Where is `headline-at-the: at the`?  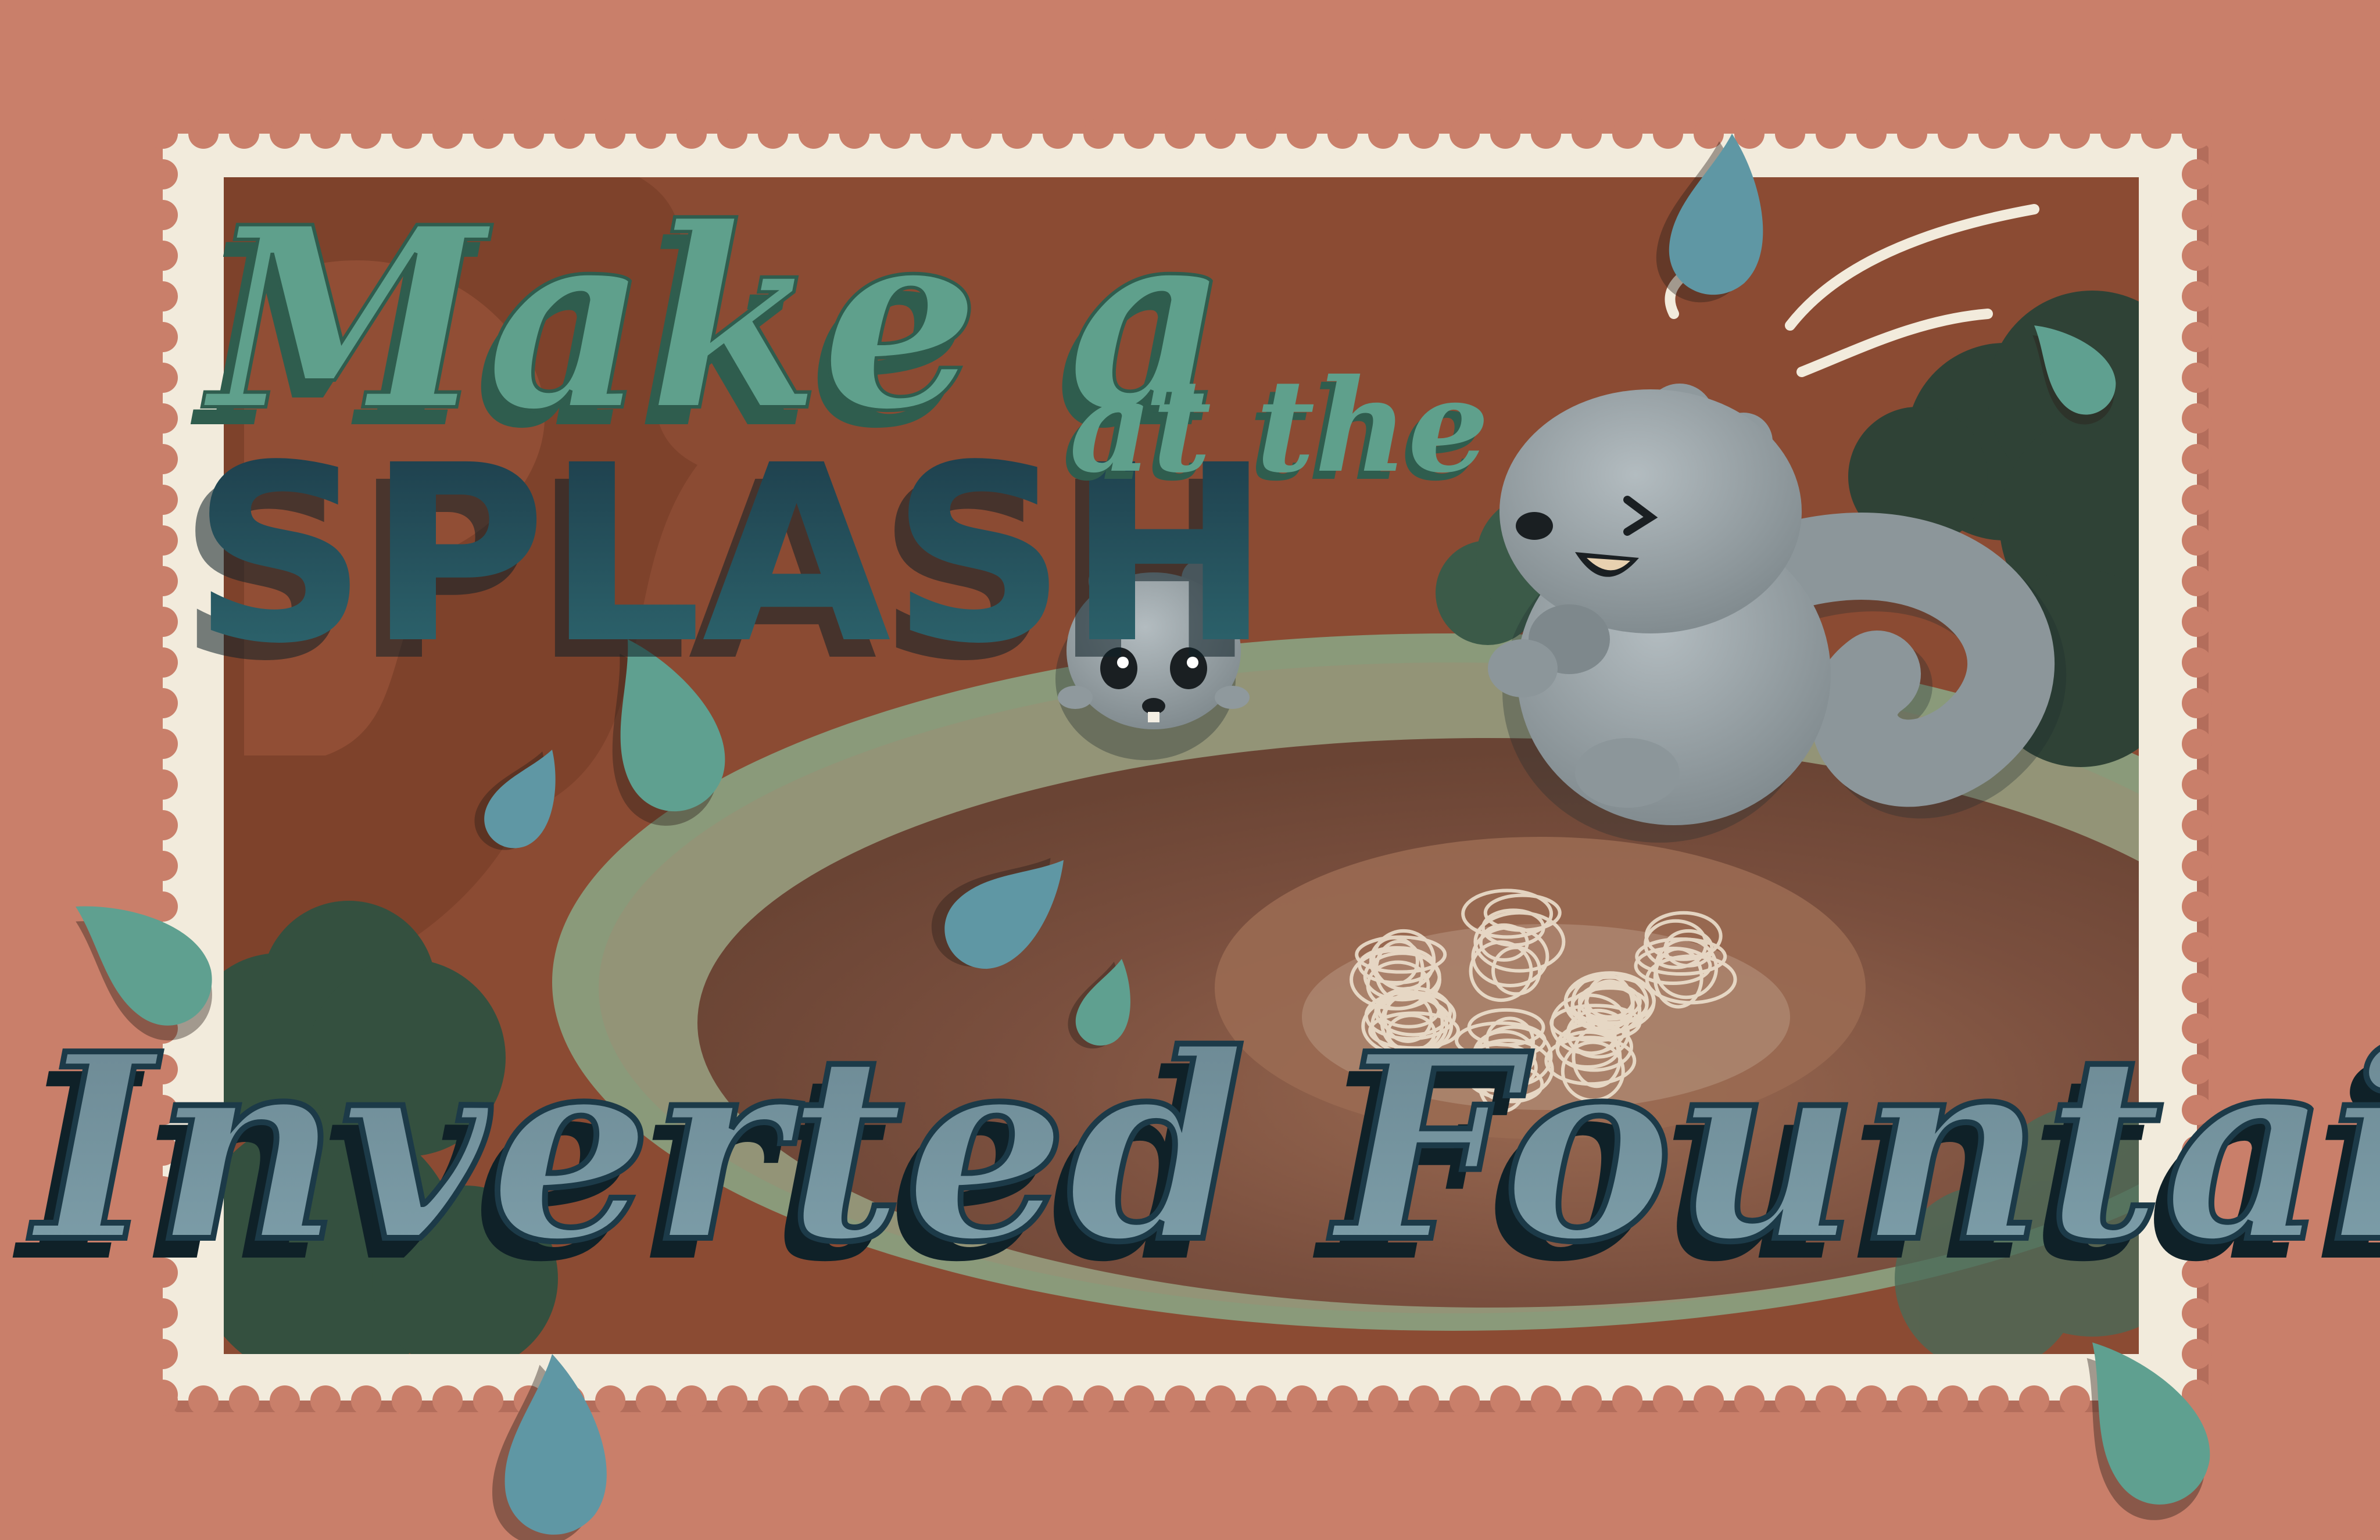 headline-at-the: at the is located at coordinates (1279, 425).